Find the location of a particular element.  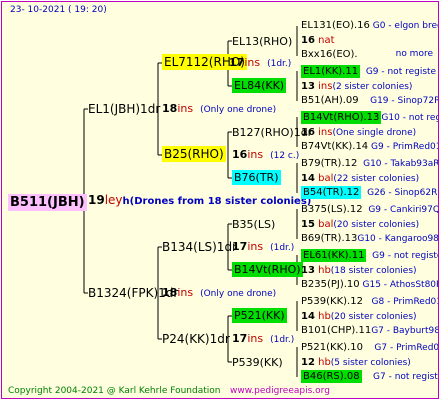

root-queen: B511(JBH) is located at coordinates (47, 202).